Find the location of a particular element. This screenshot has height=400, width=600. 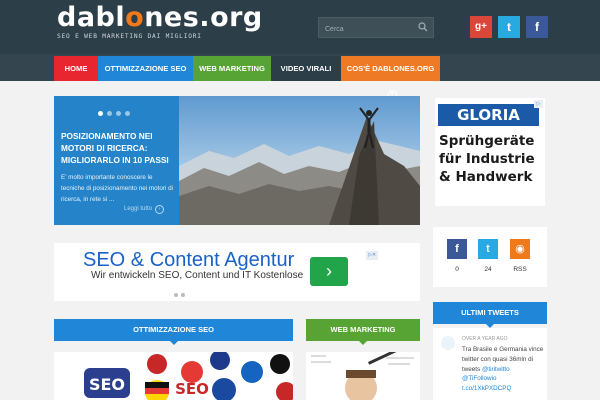

ad-brand-logo: GLORIA is located at coordinates (488, 115).